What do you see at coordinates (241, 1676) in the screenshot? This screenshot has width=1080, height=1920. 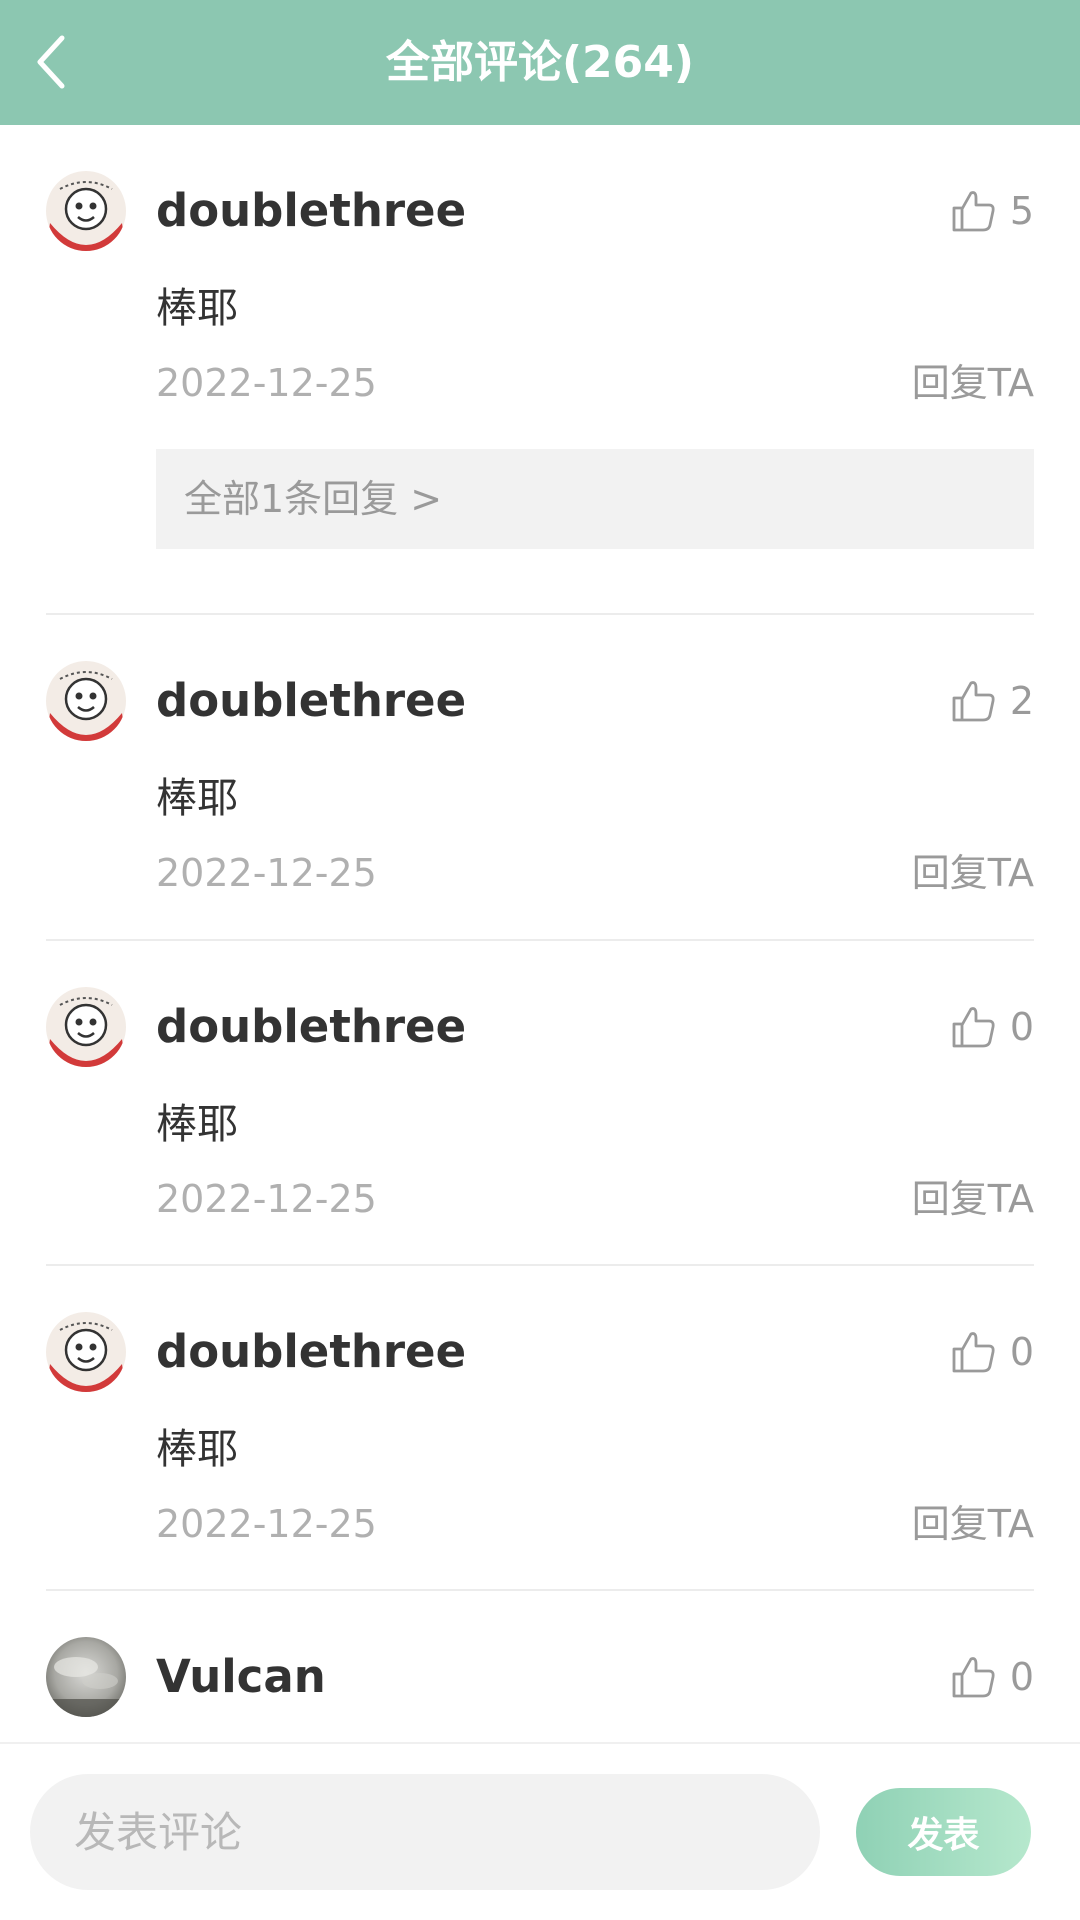 I see `comment-username: Vulcan` at bounding box center [241, 1676].